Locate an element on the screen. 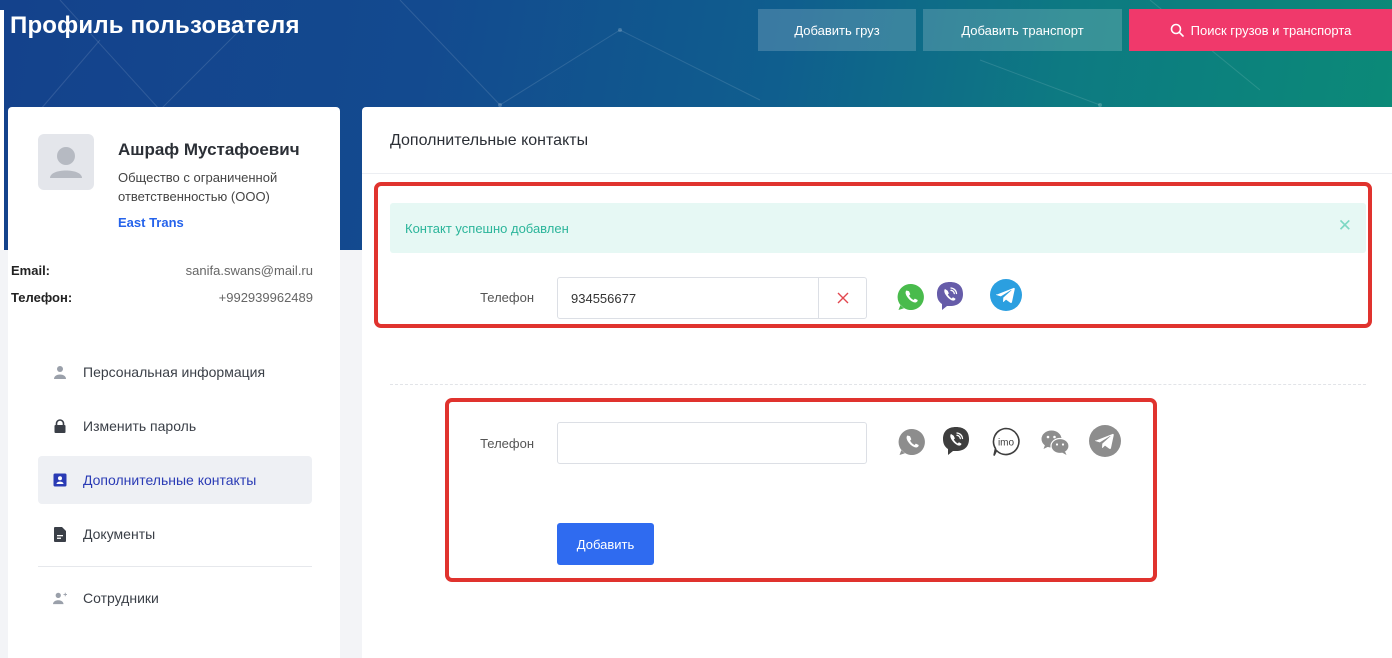  add-user-icon is located at coordinates (60, 598).